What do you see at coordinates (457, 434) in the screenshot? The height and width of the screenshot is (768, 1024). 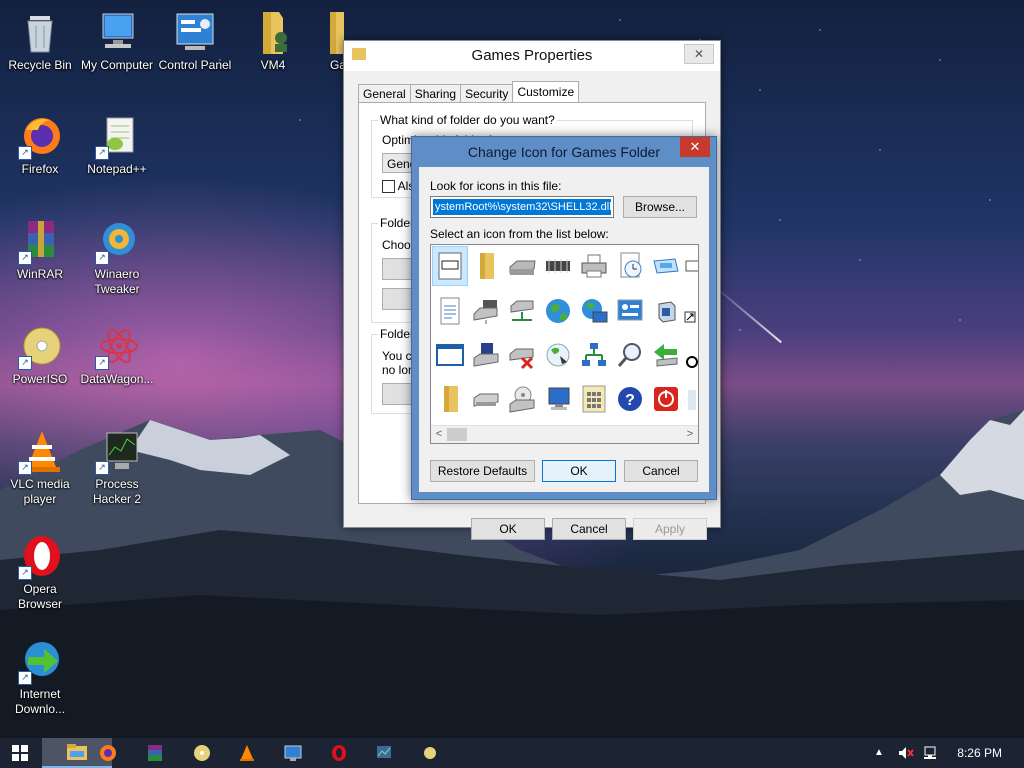 I see `scroll-thumb` at bounding box center [457, 434].